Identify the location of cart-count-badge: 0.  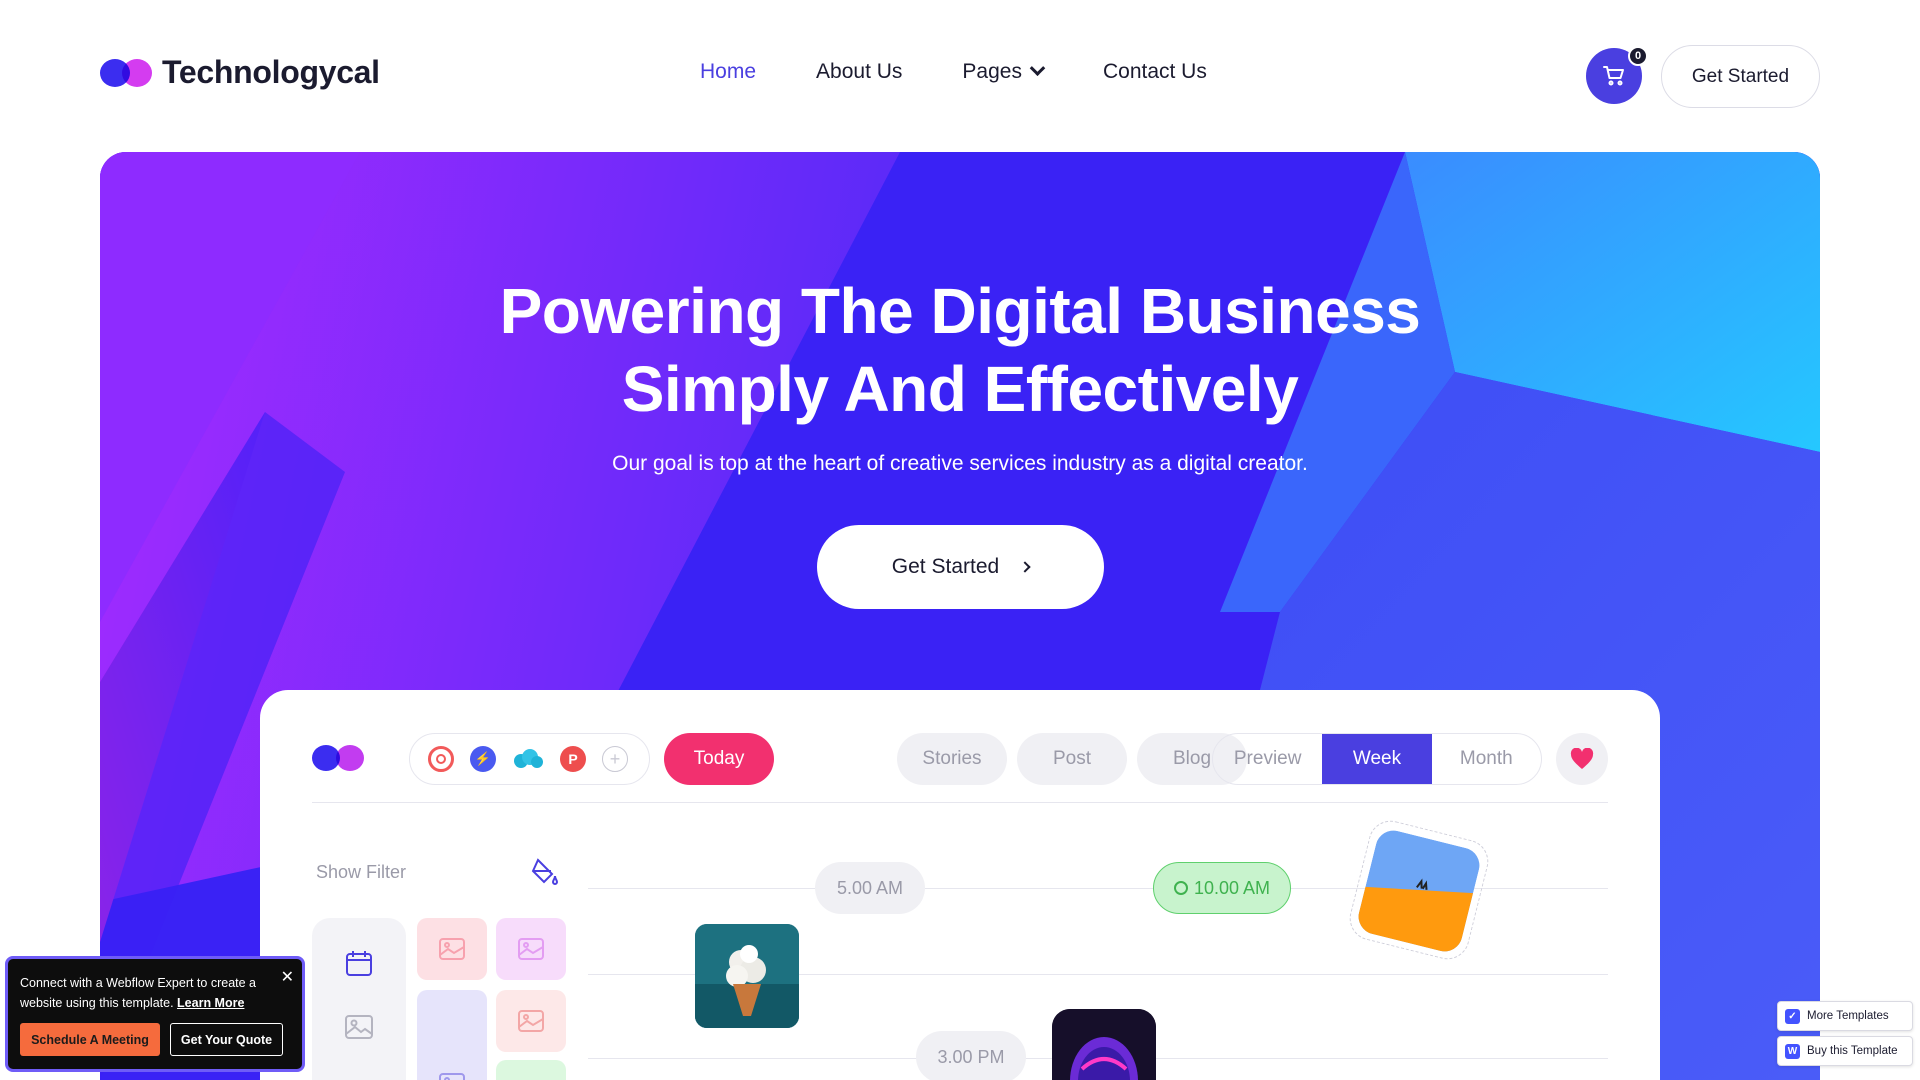
(1638, 56).